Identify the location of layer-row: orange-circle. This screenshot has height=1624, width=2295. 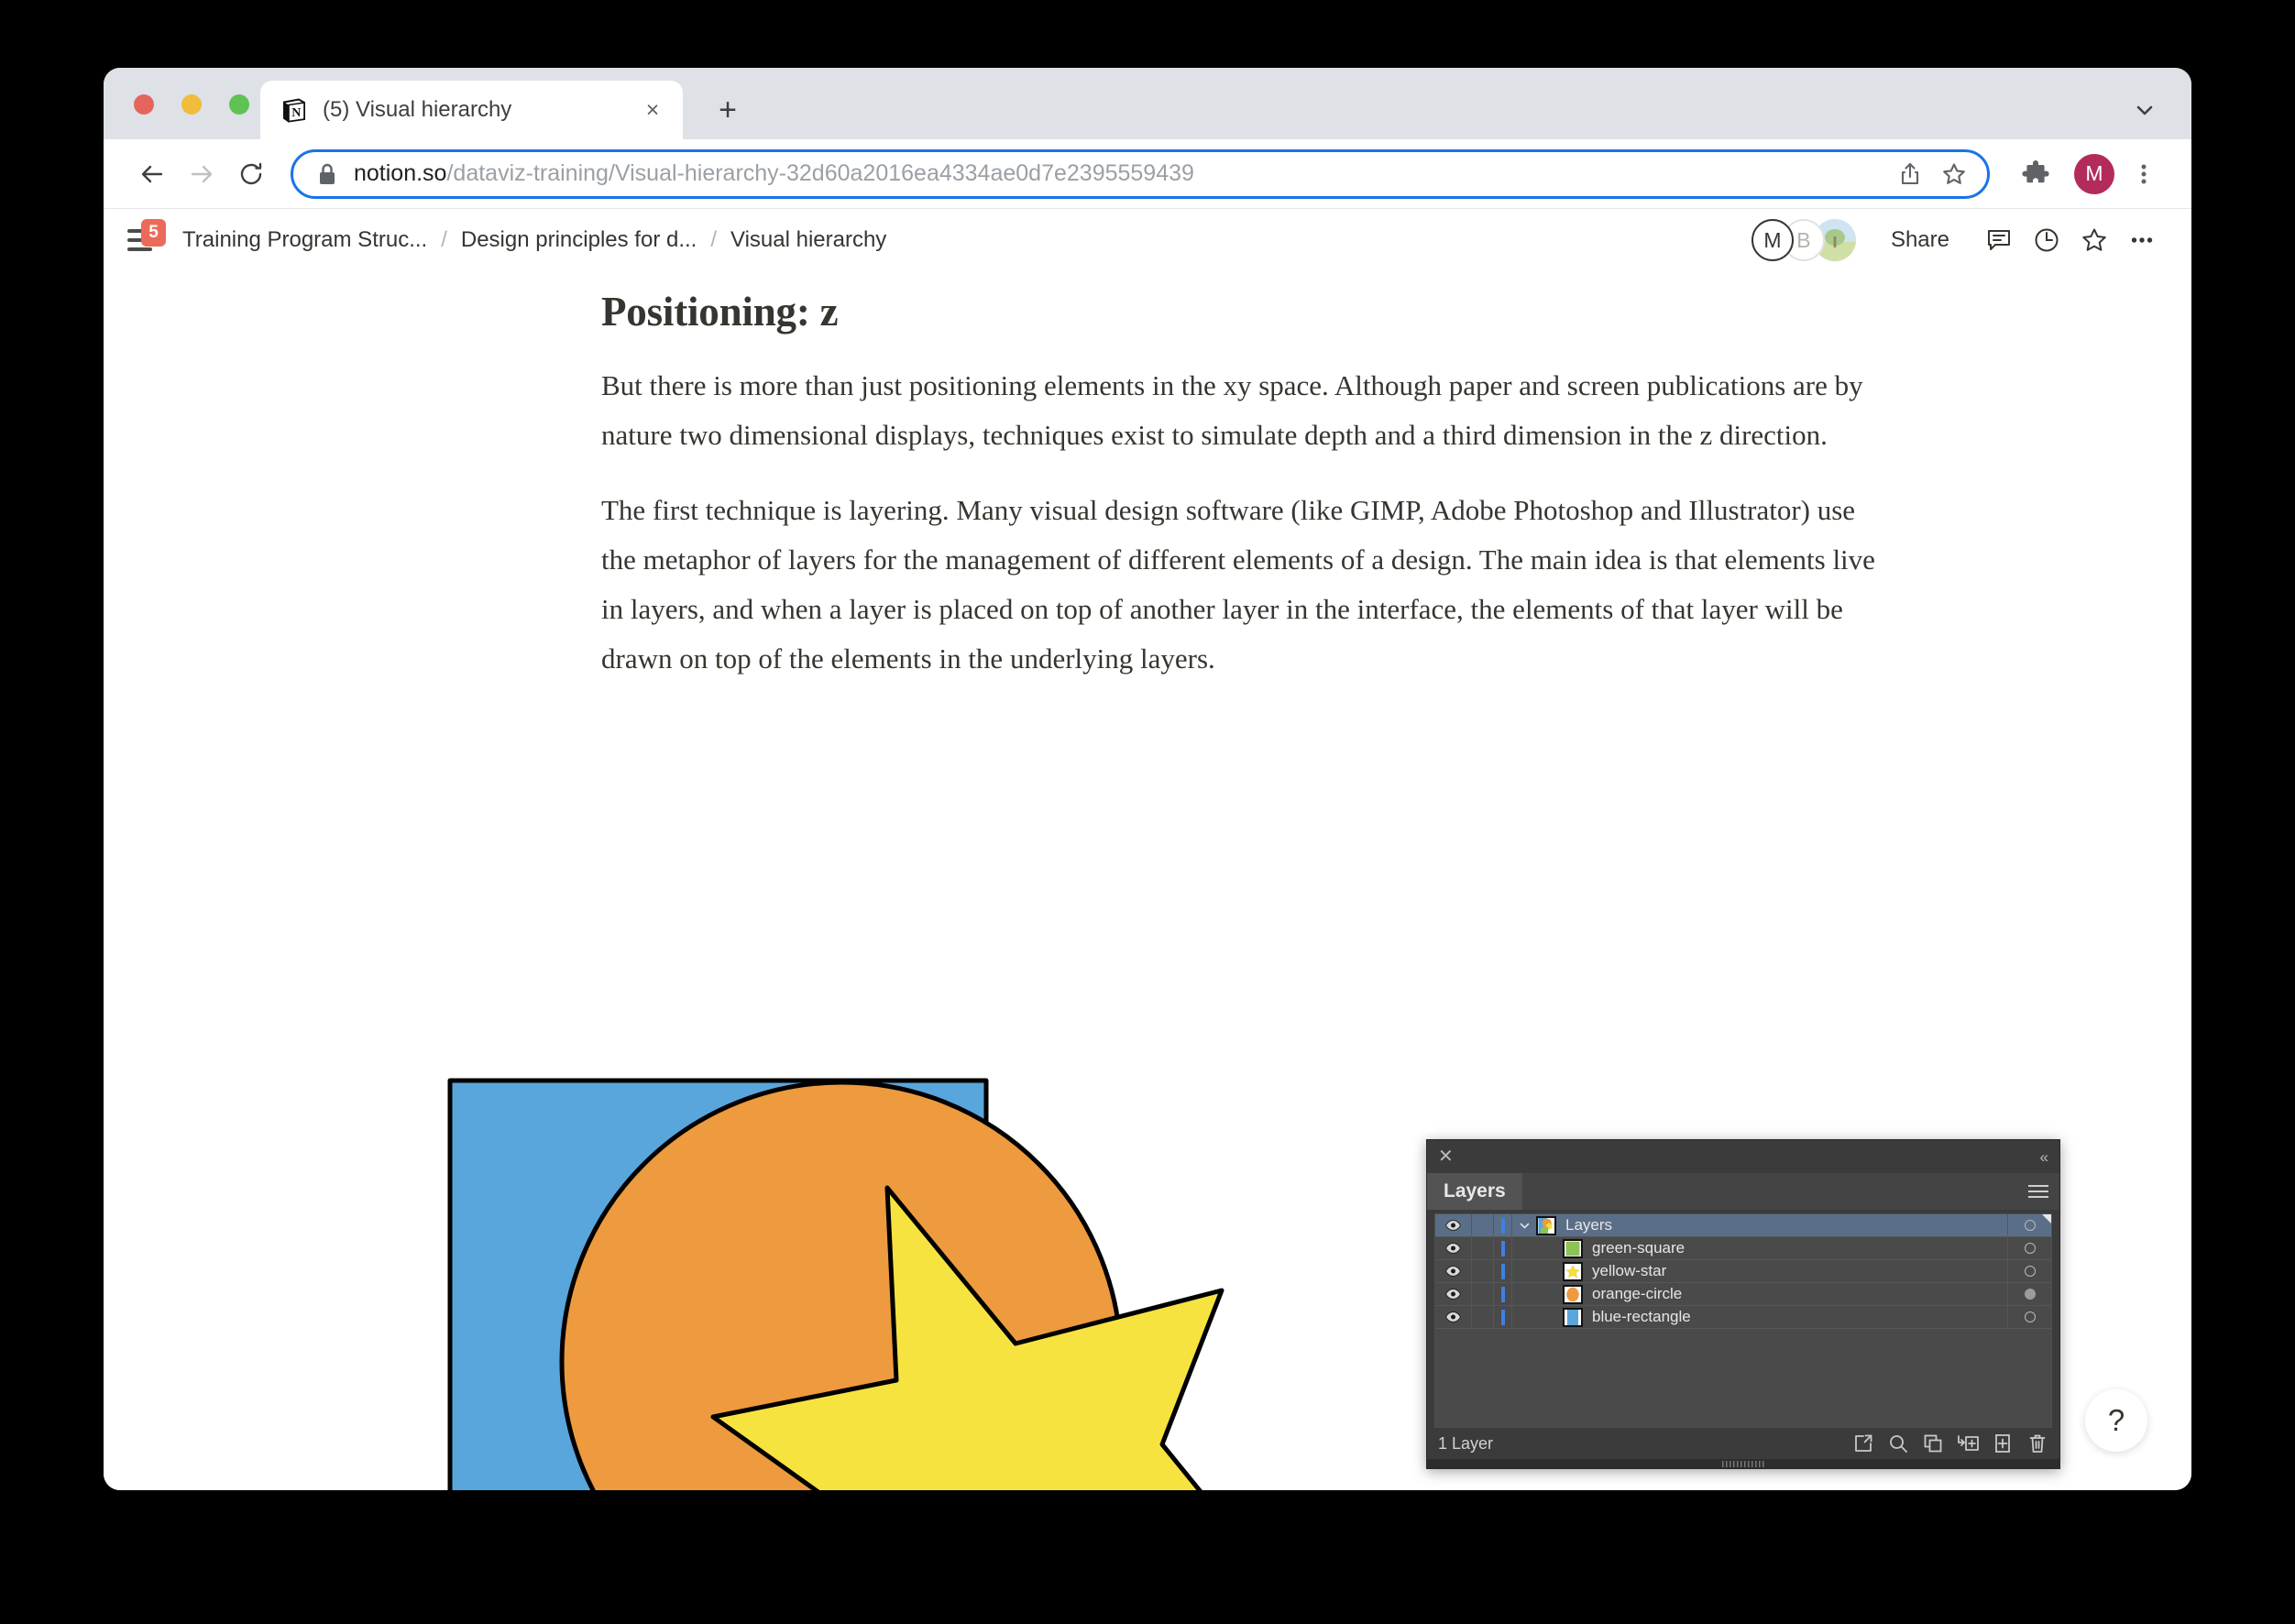
(1743, 1294).